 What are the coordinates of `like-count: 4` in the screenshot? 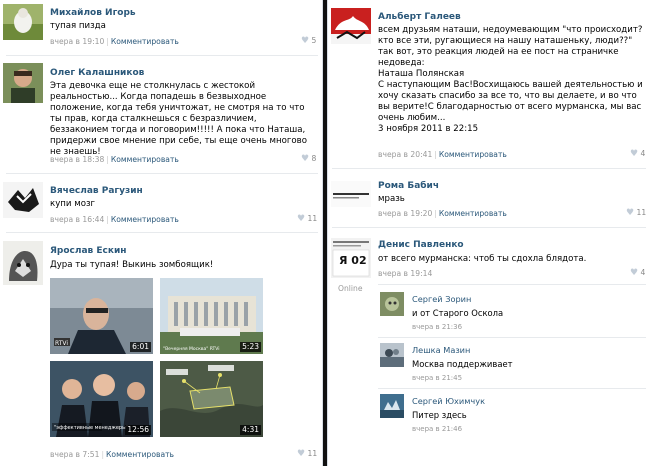 It's located at (643, 153).